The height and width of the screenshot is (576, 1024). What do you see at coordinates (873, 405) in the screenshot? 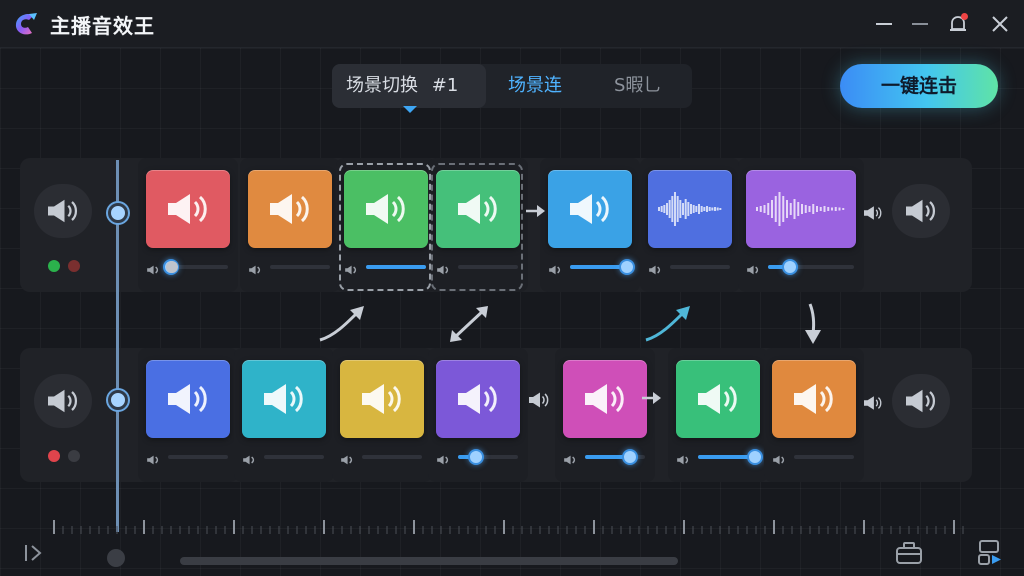
I see `row-2-small-speaker-icon` at bounding box center [873, 405].